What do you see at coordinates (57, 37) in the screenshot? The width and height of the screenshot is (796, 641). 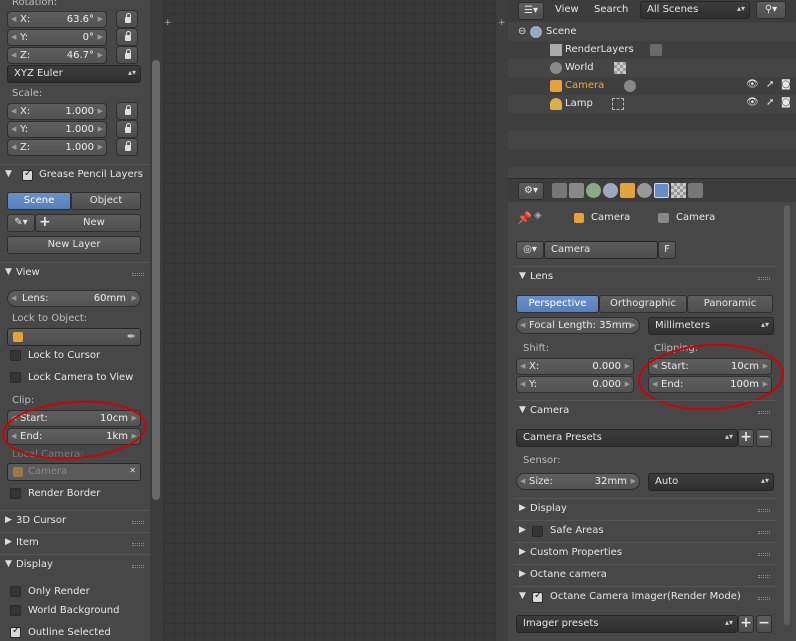 I see `rotation-y-field: ◀ Y: 0° ▶` at bounding box center [57, 37].